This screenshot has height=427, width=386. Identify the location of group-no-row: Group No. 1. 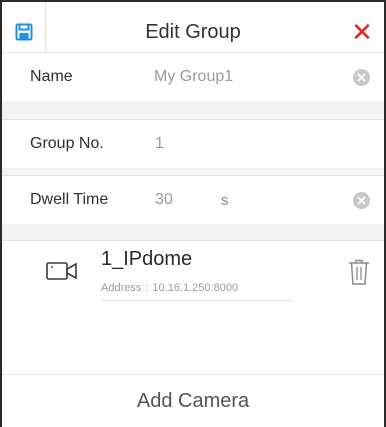
(193, 144).